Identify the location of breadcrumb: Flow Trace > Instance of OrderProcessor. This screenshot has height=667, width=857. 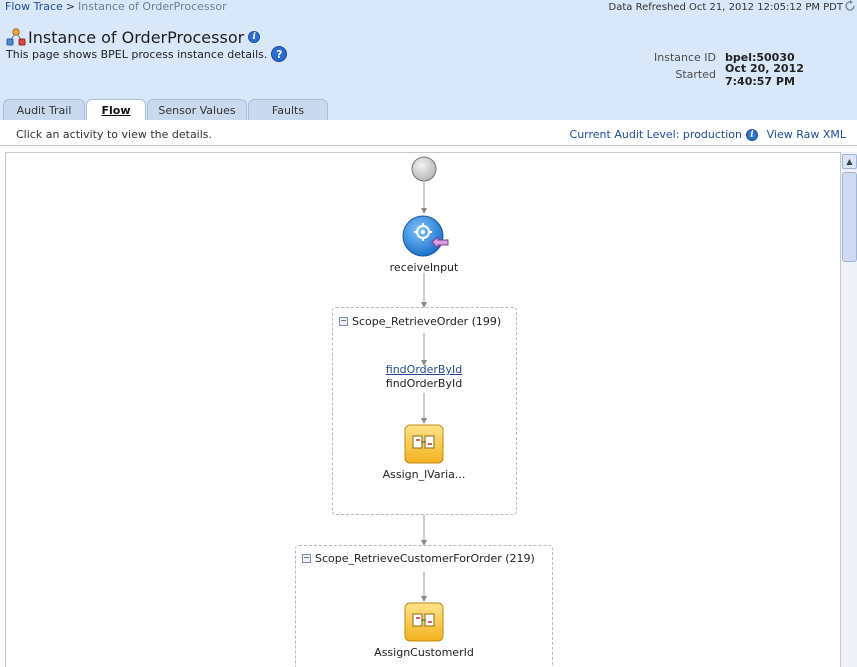
(116, 6).